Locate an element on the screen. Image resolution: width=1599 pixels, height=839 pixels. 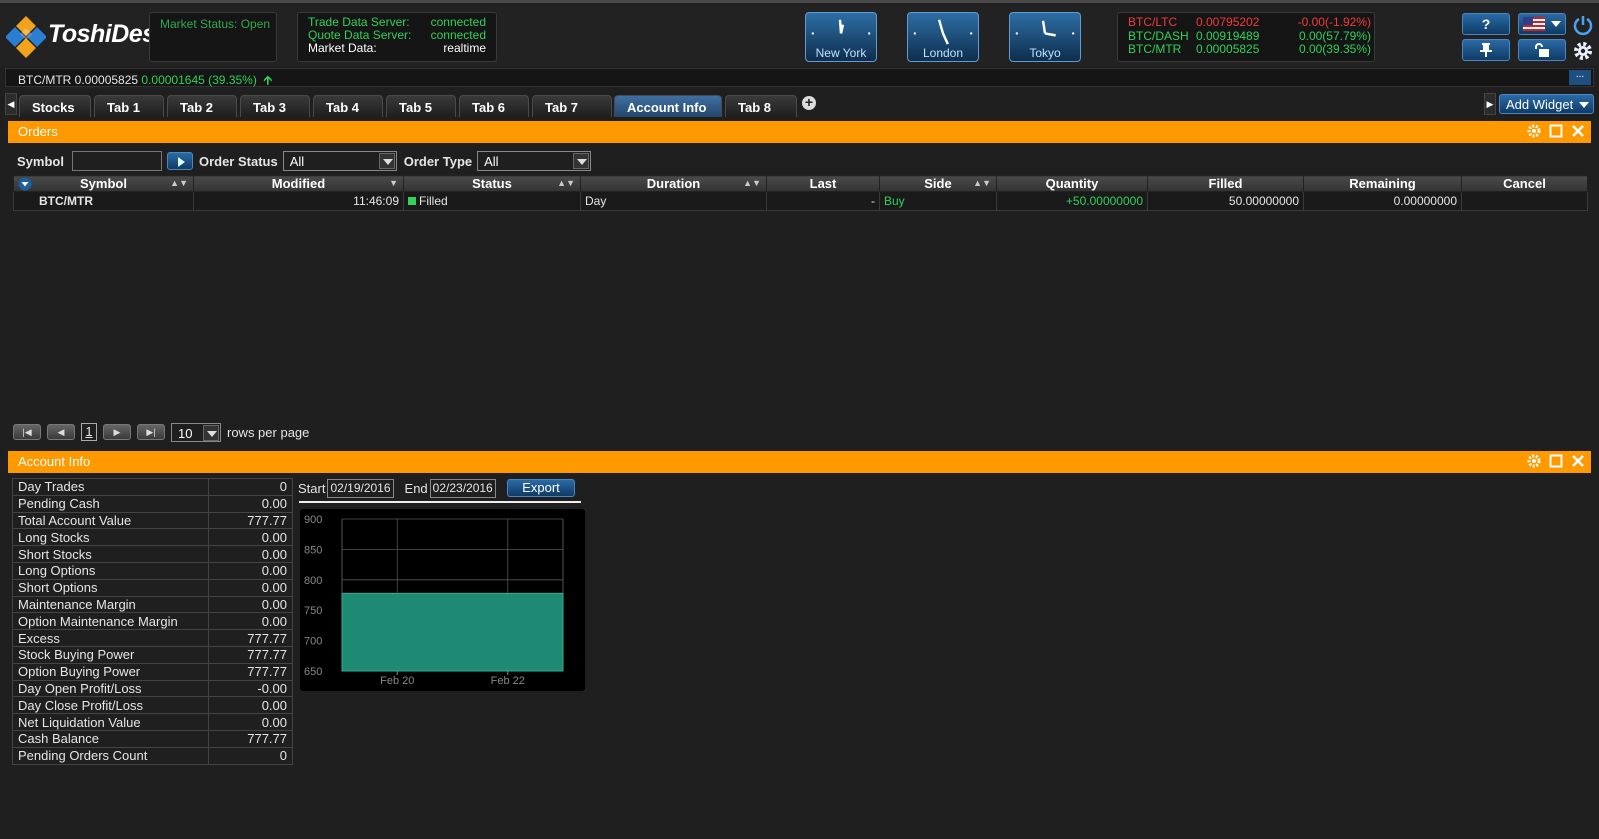
col-remaining: Remaining is located at coordinates (1382, 183).